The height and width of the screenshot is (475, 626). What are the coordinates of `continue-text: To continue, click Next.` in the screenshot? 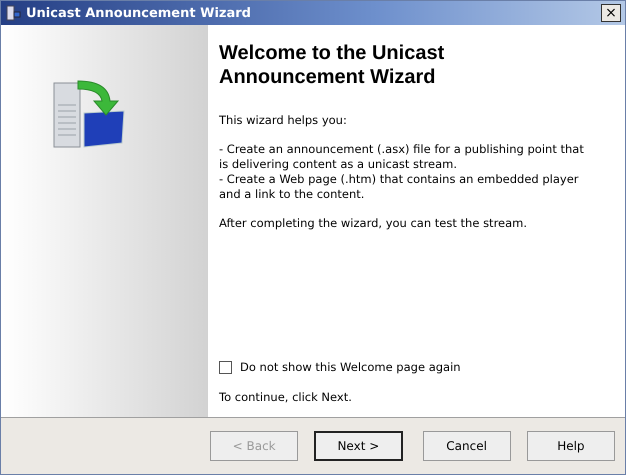 It's located at (286, 397).